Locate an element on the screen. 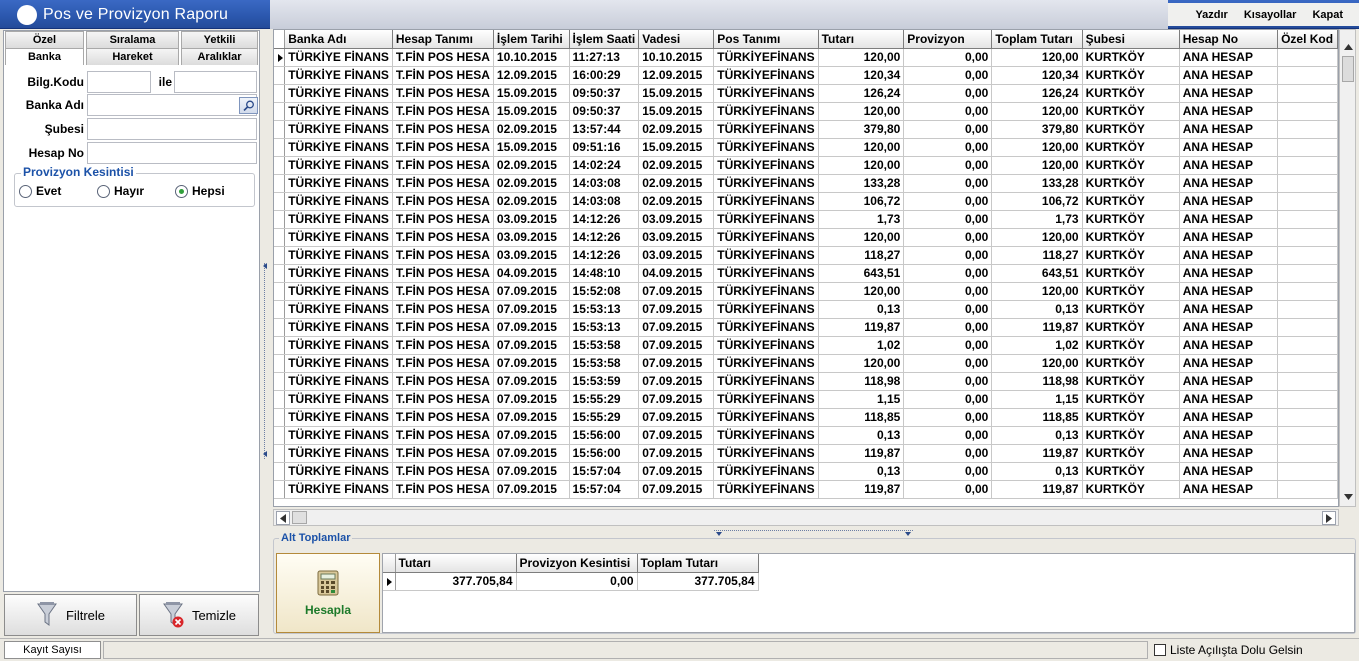  table-cell: T.FİN POS HESA is located at coordinates (443, 183).